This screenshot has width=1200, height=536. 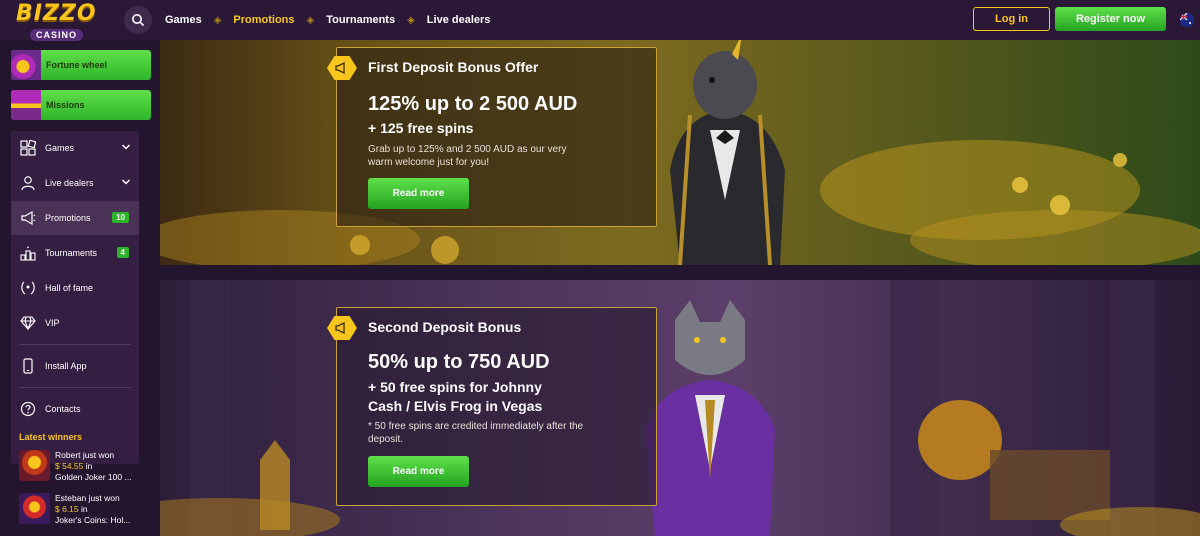 I want to click on sidebar-item-games: Games, so click(x=75, y=148).